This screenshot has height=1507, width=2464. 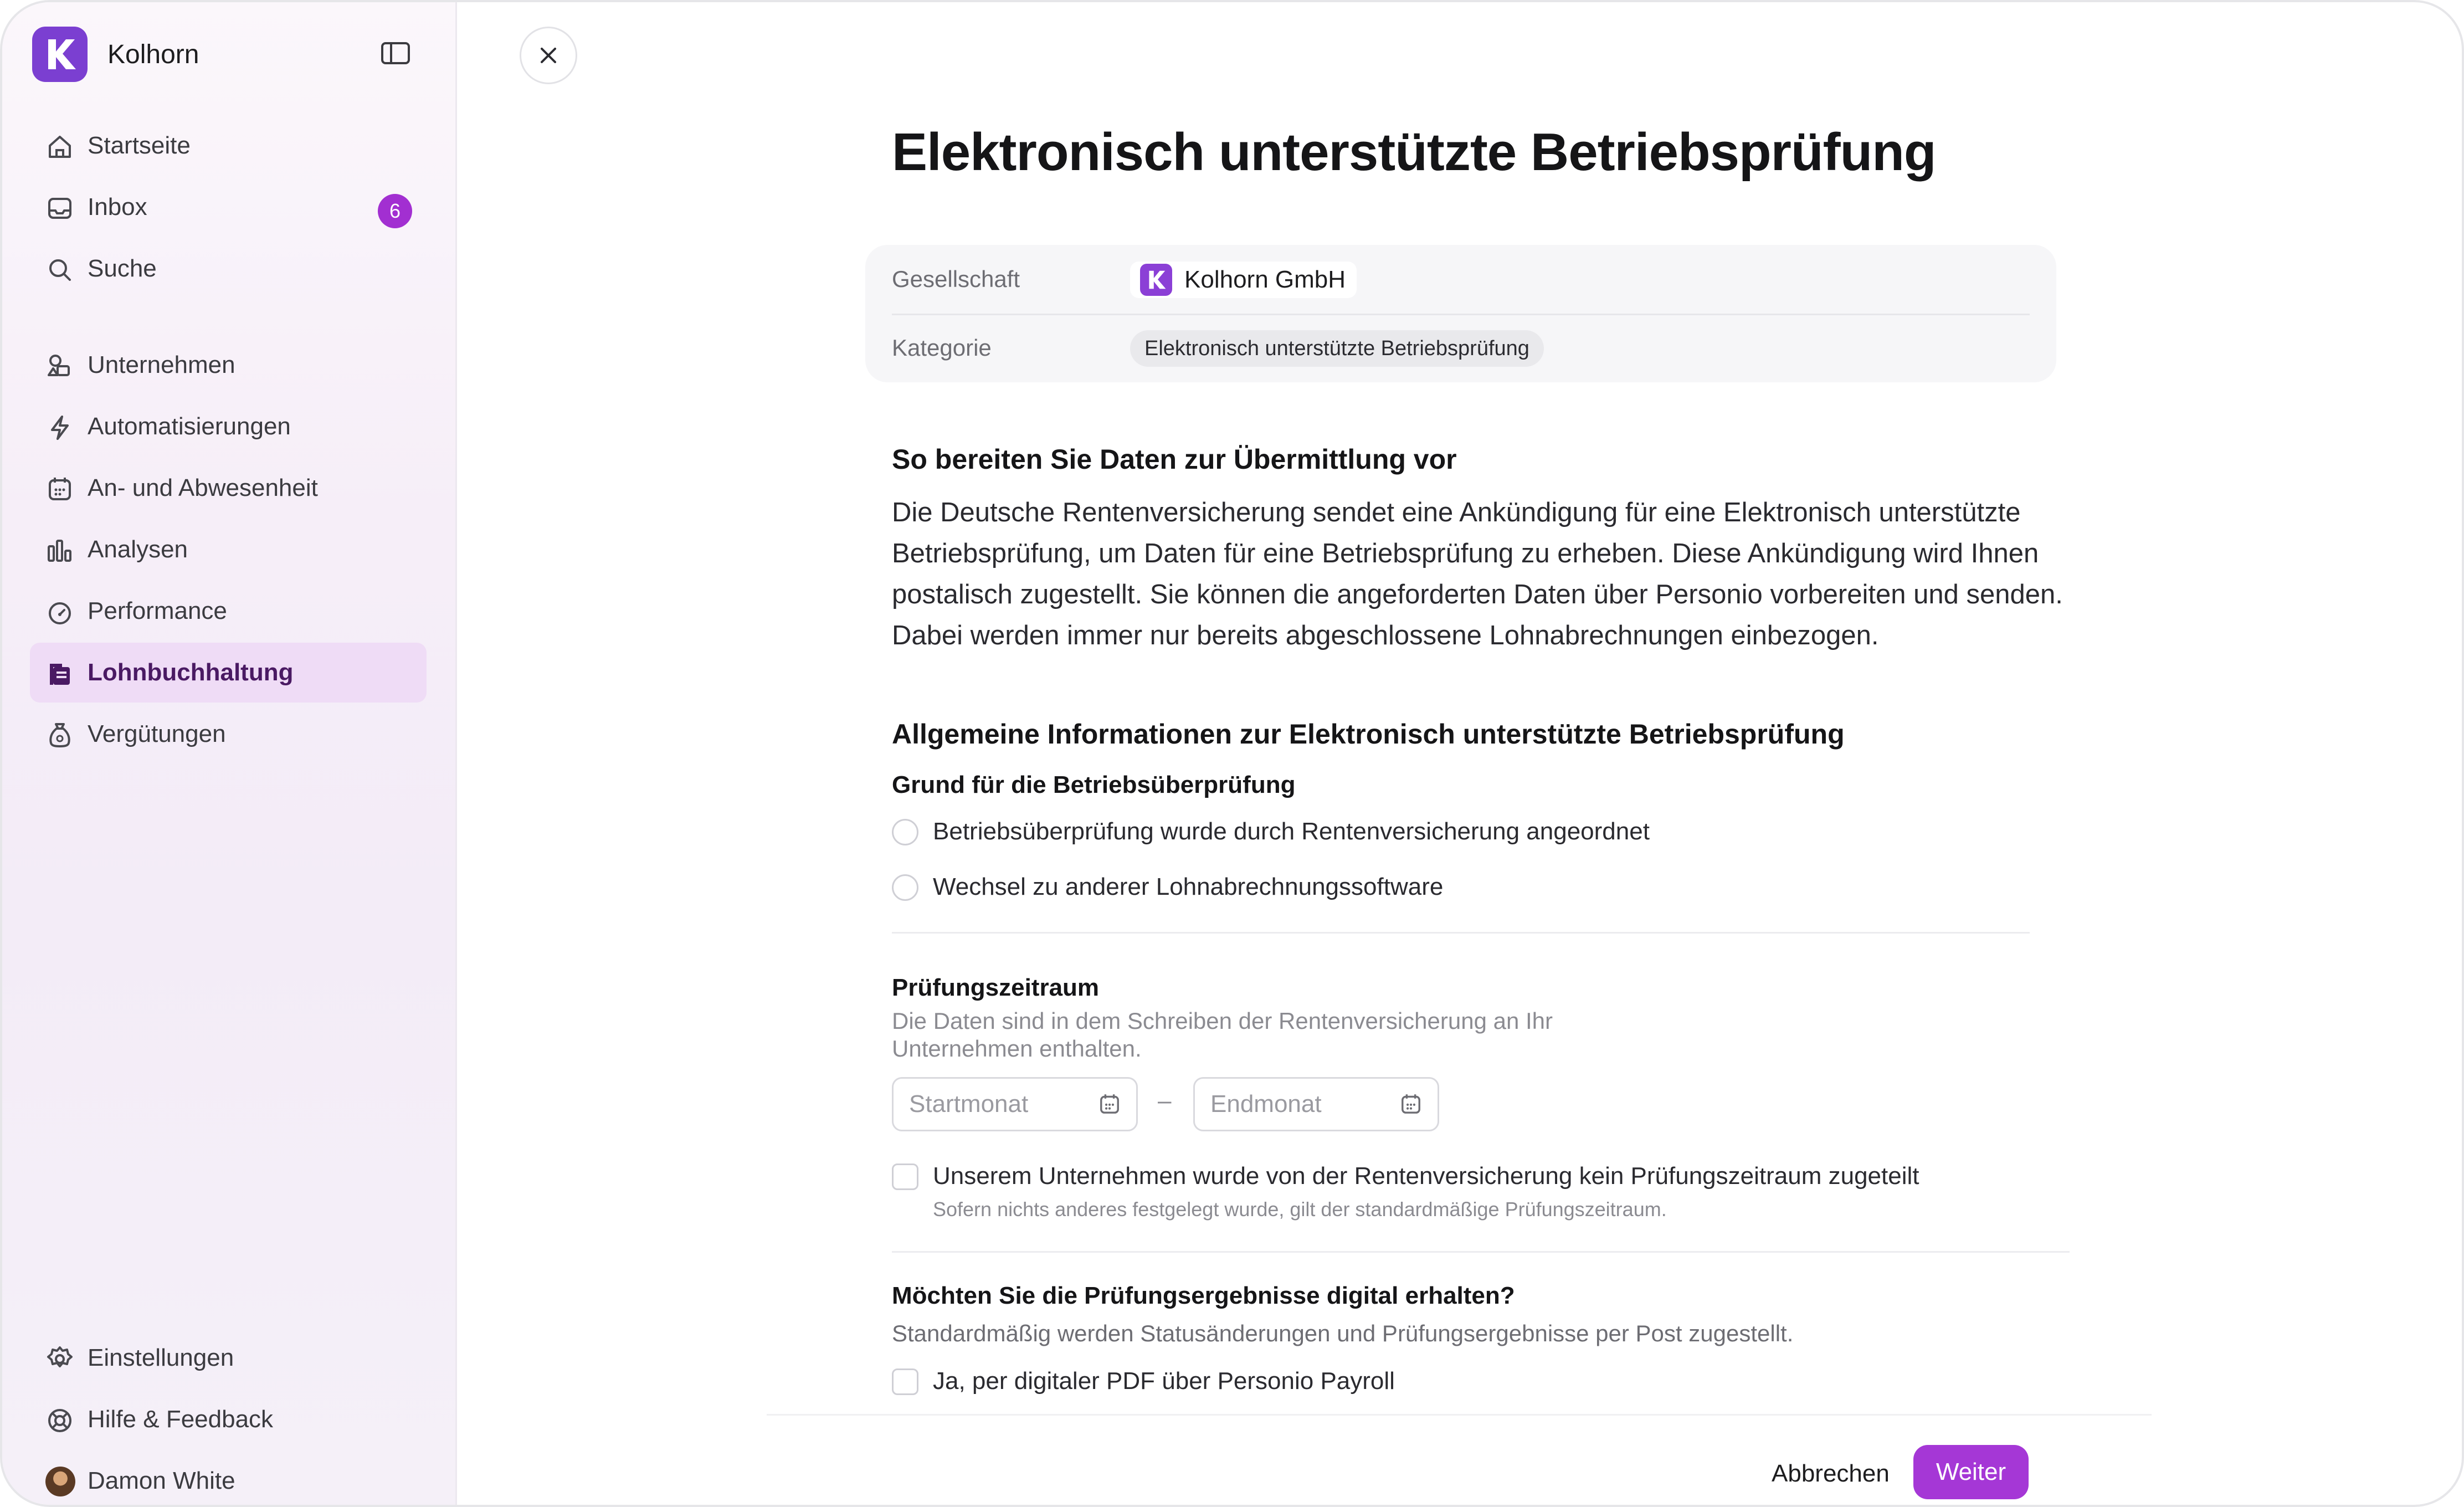 I want to click on home-icon, so click(x=60, y=147).